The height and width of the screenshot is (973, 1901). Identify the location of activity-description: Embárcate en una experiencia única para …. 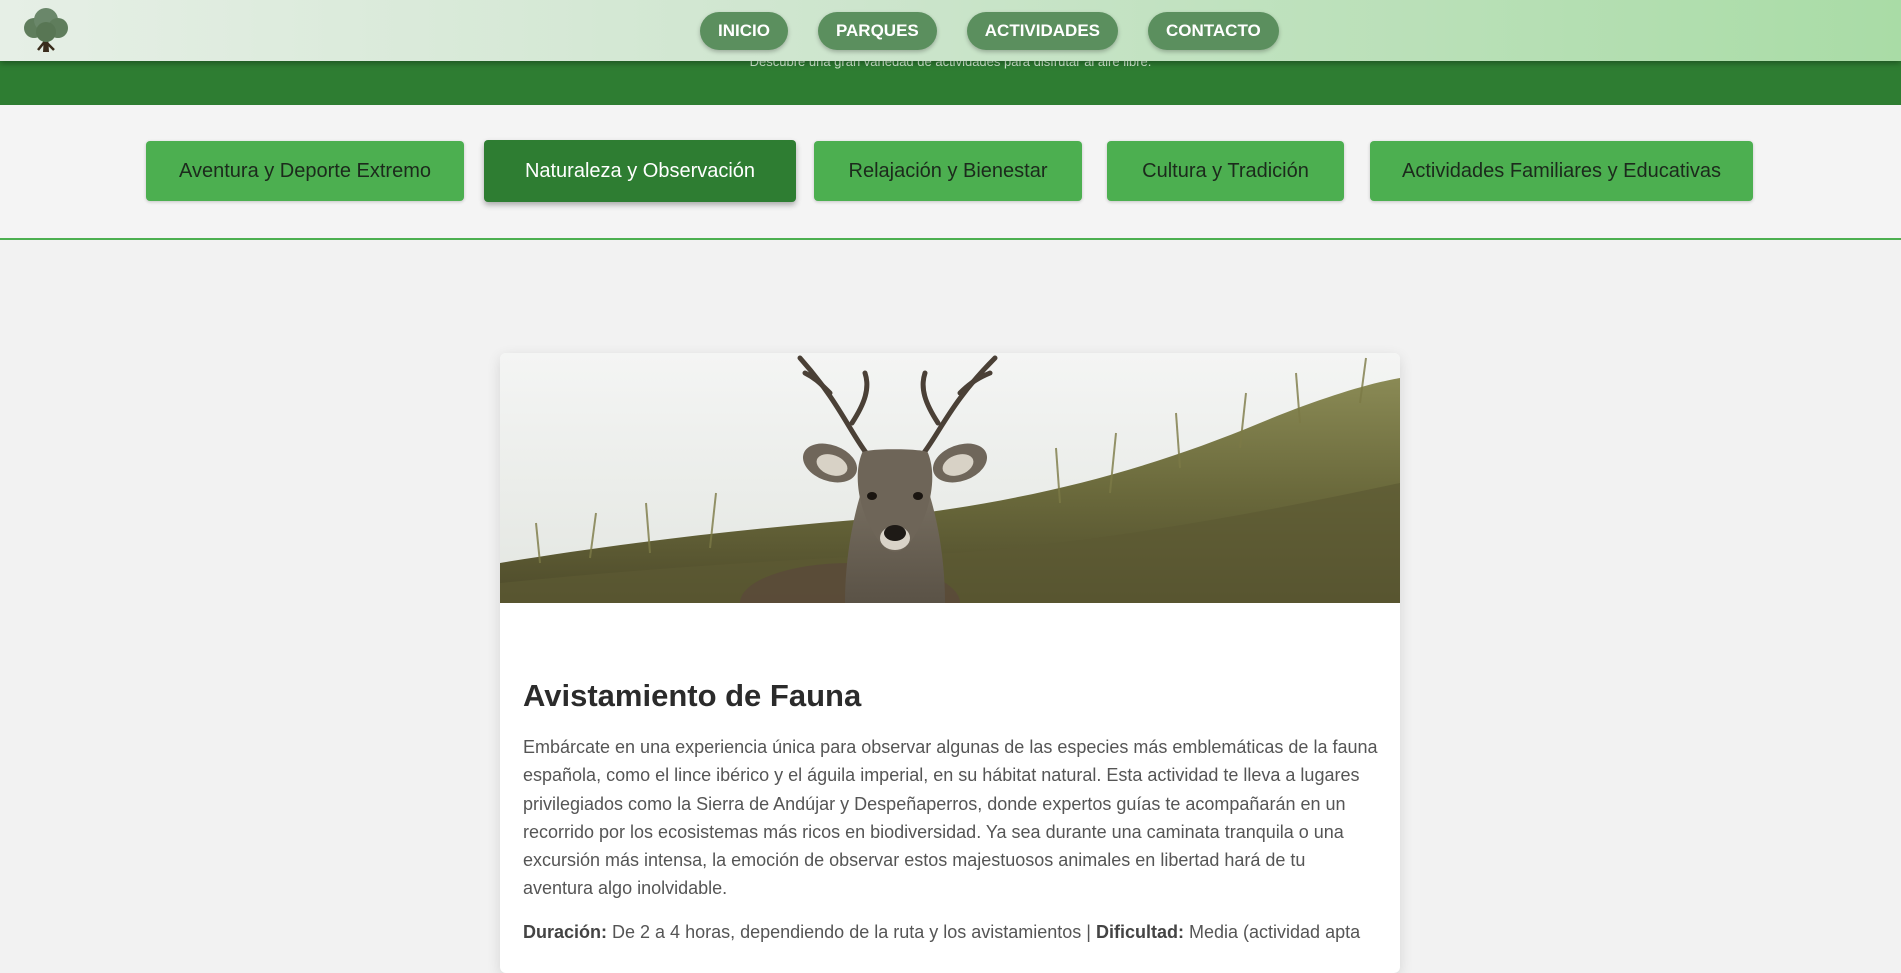
(950, 818).